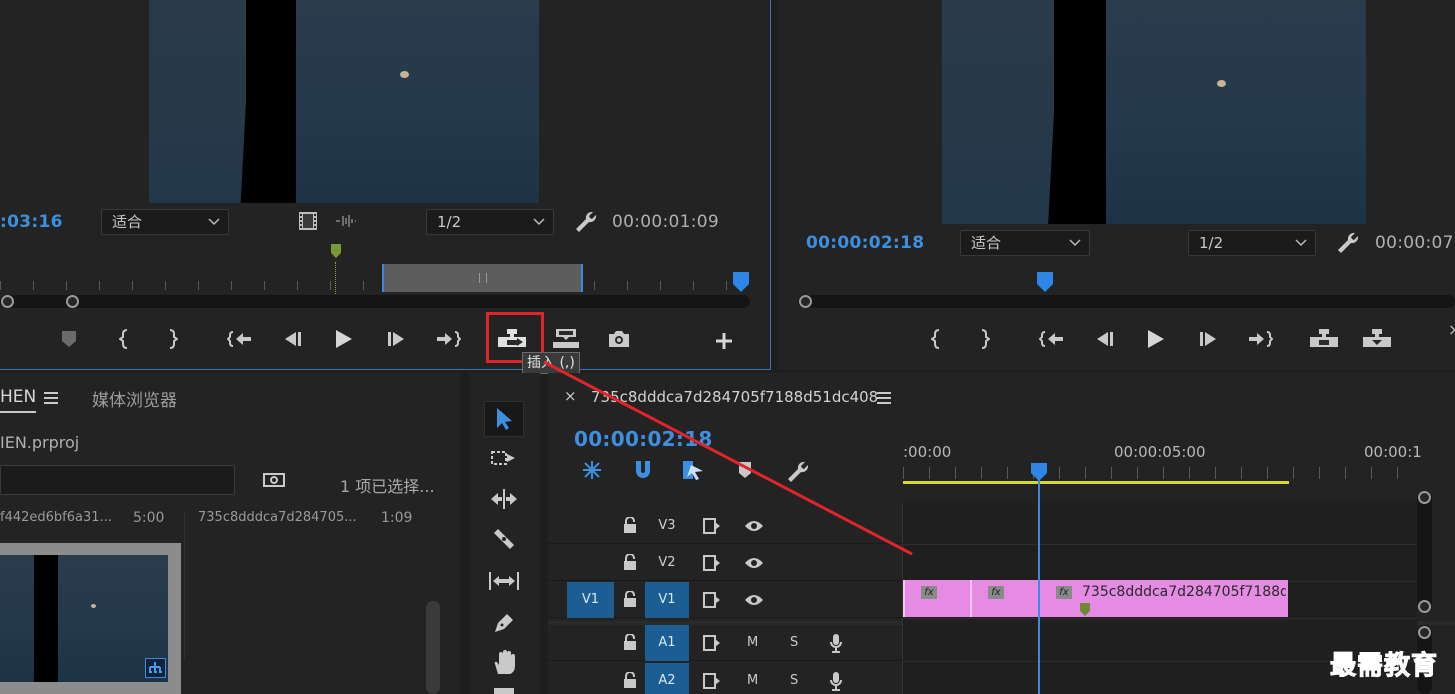 The image size is (1455, 694). I want to click on annotation-arrow, so click(728, 458).